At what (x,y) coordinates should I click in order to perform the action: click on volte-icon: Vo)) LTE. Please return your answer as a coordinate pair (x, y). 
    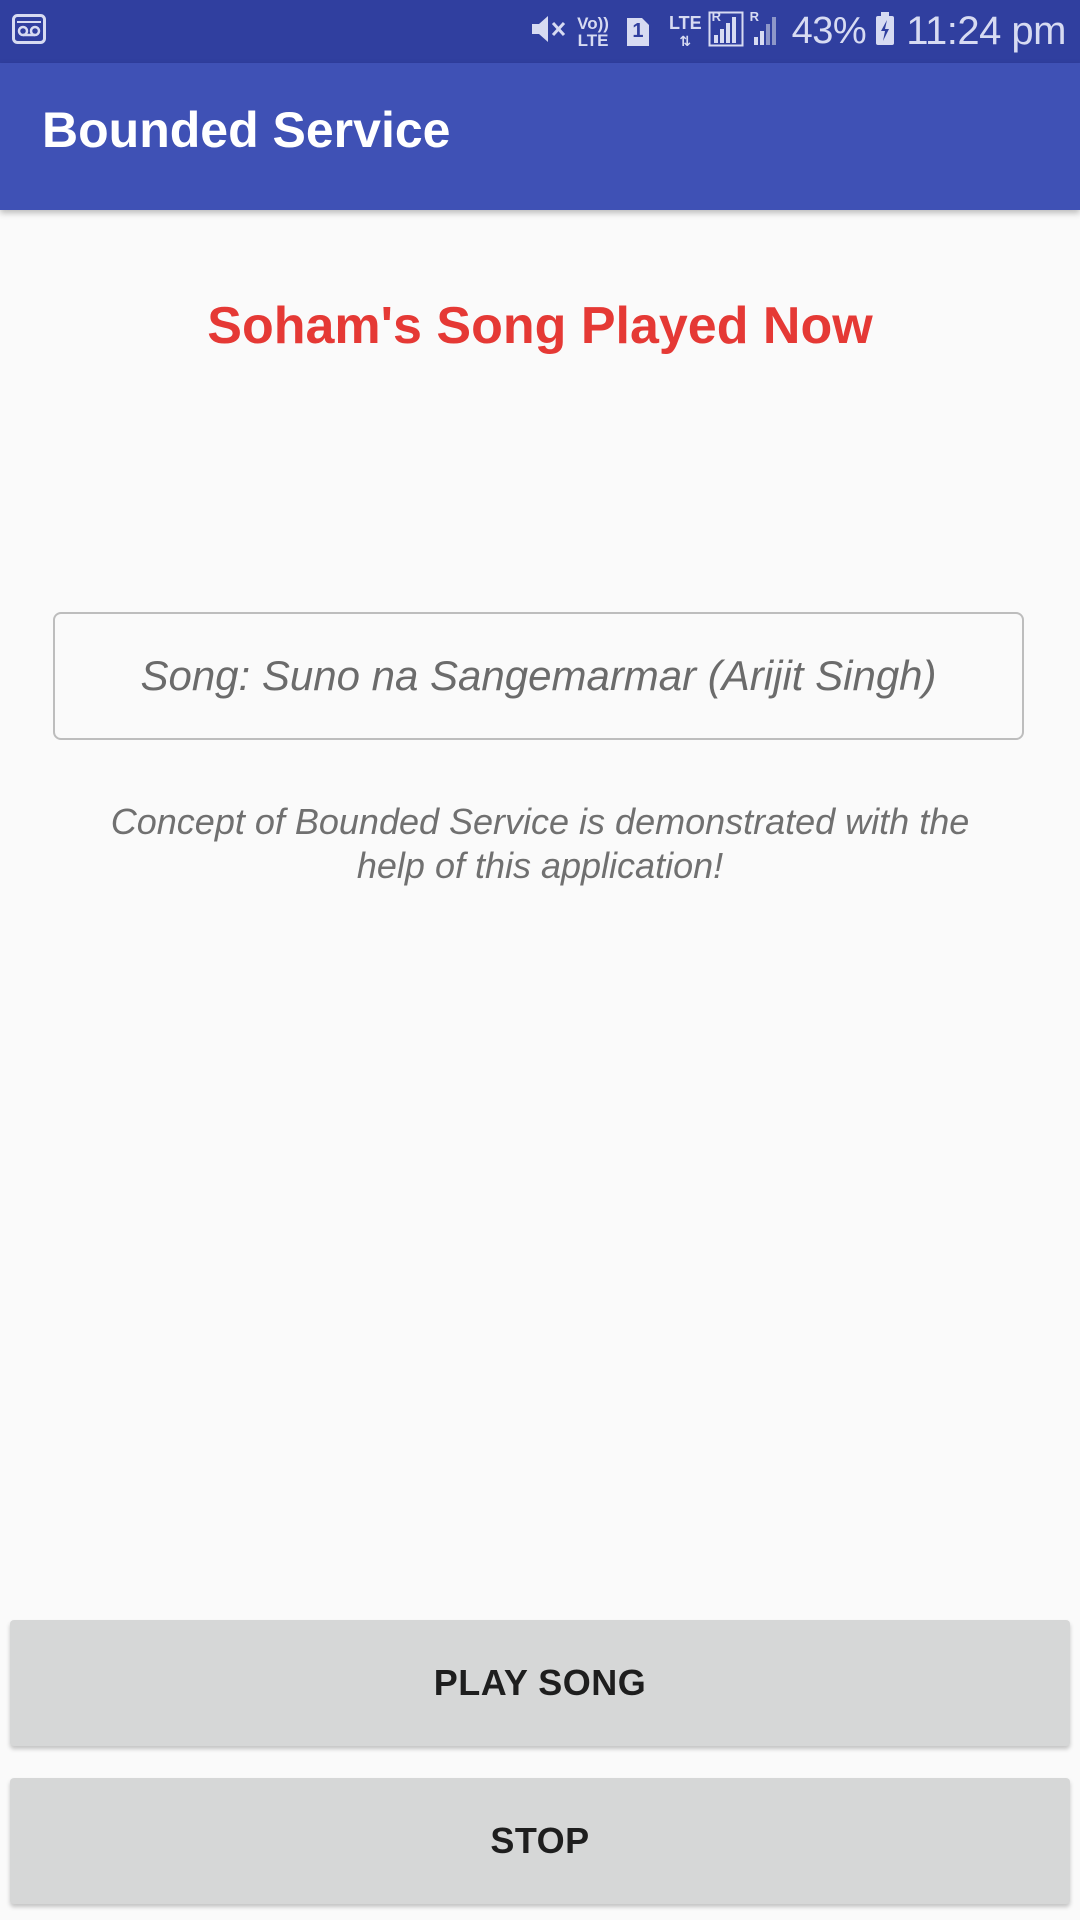
    Looking at the image, I should click on (593, 31).